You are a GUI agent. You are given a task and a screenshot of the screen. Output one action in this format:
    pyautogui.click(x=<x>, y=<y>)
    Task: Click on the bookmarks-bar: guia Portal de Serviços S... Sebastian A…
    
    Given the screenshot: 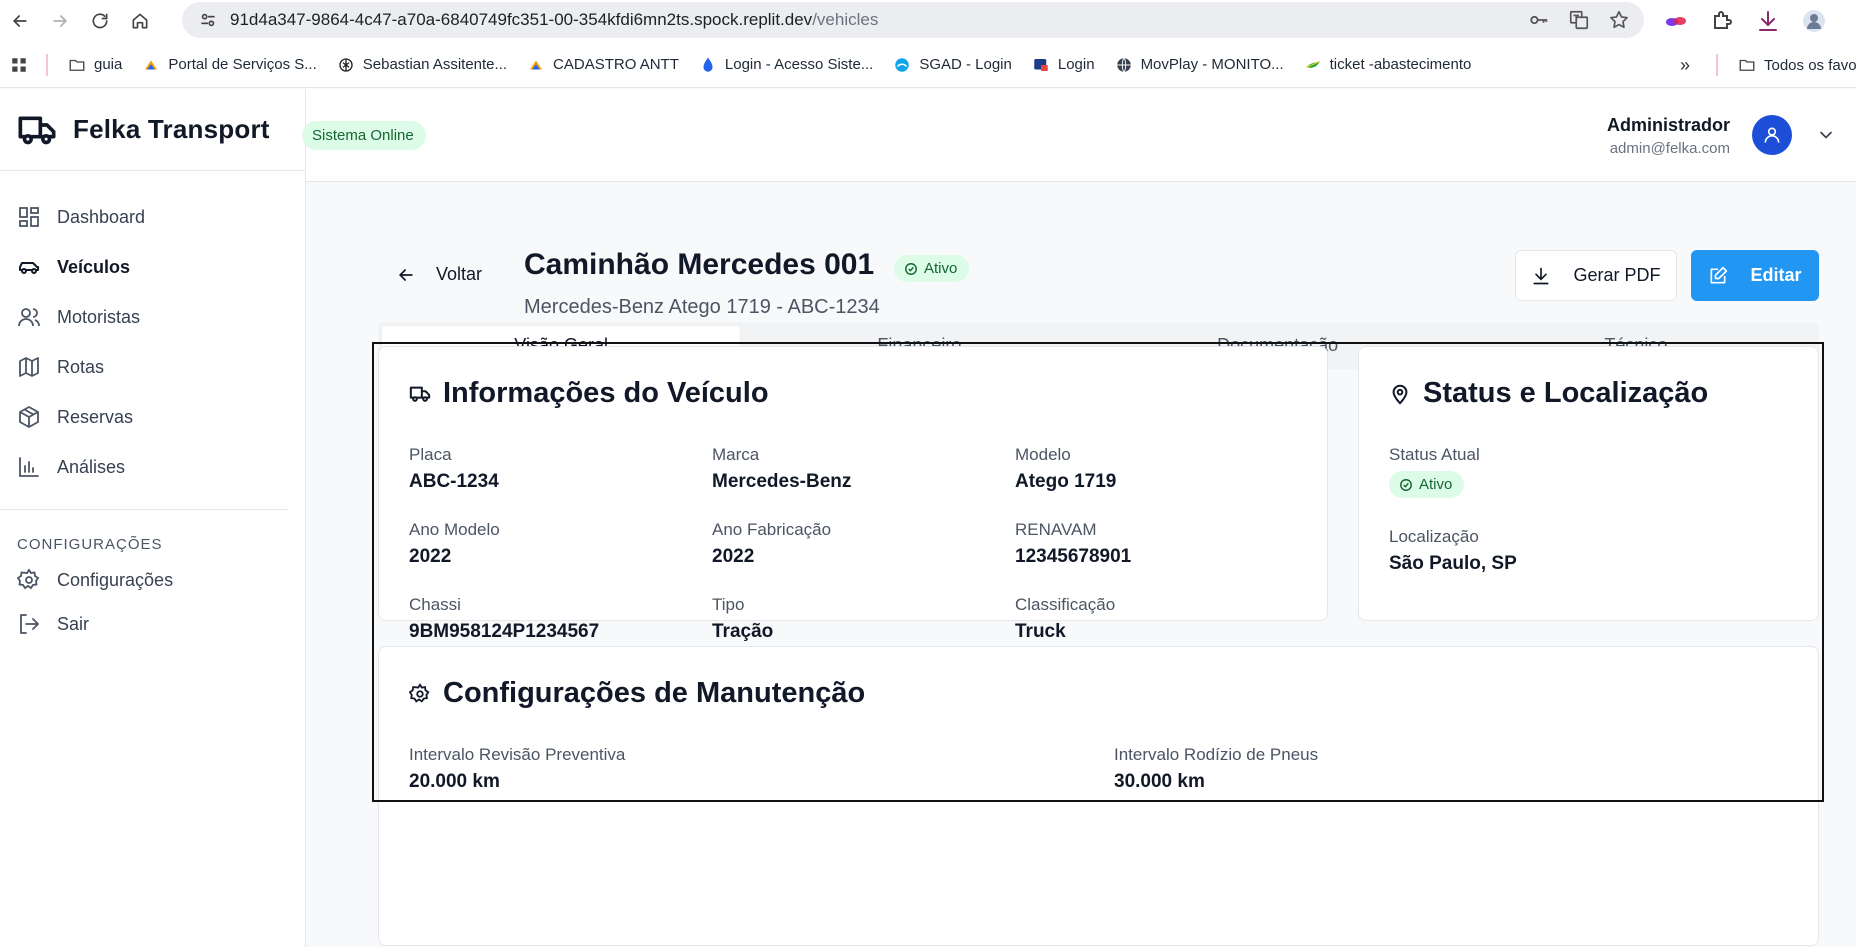 What is the action you would take?
    pyautogui.click(x=928, y=65)
    